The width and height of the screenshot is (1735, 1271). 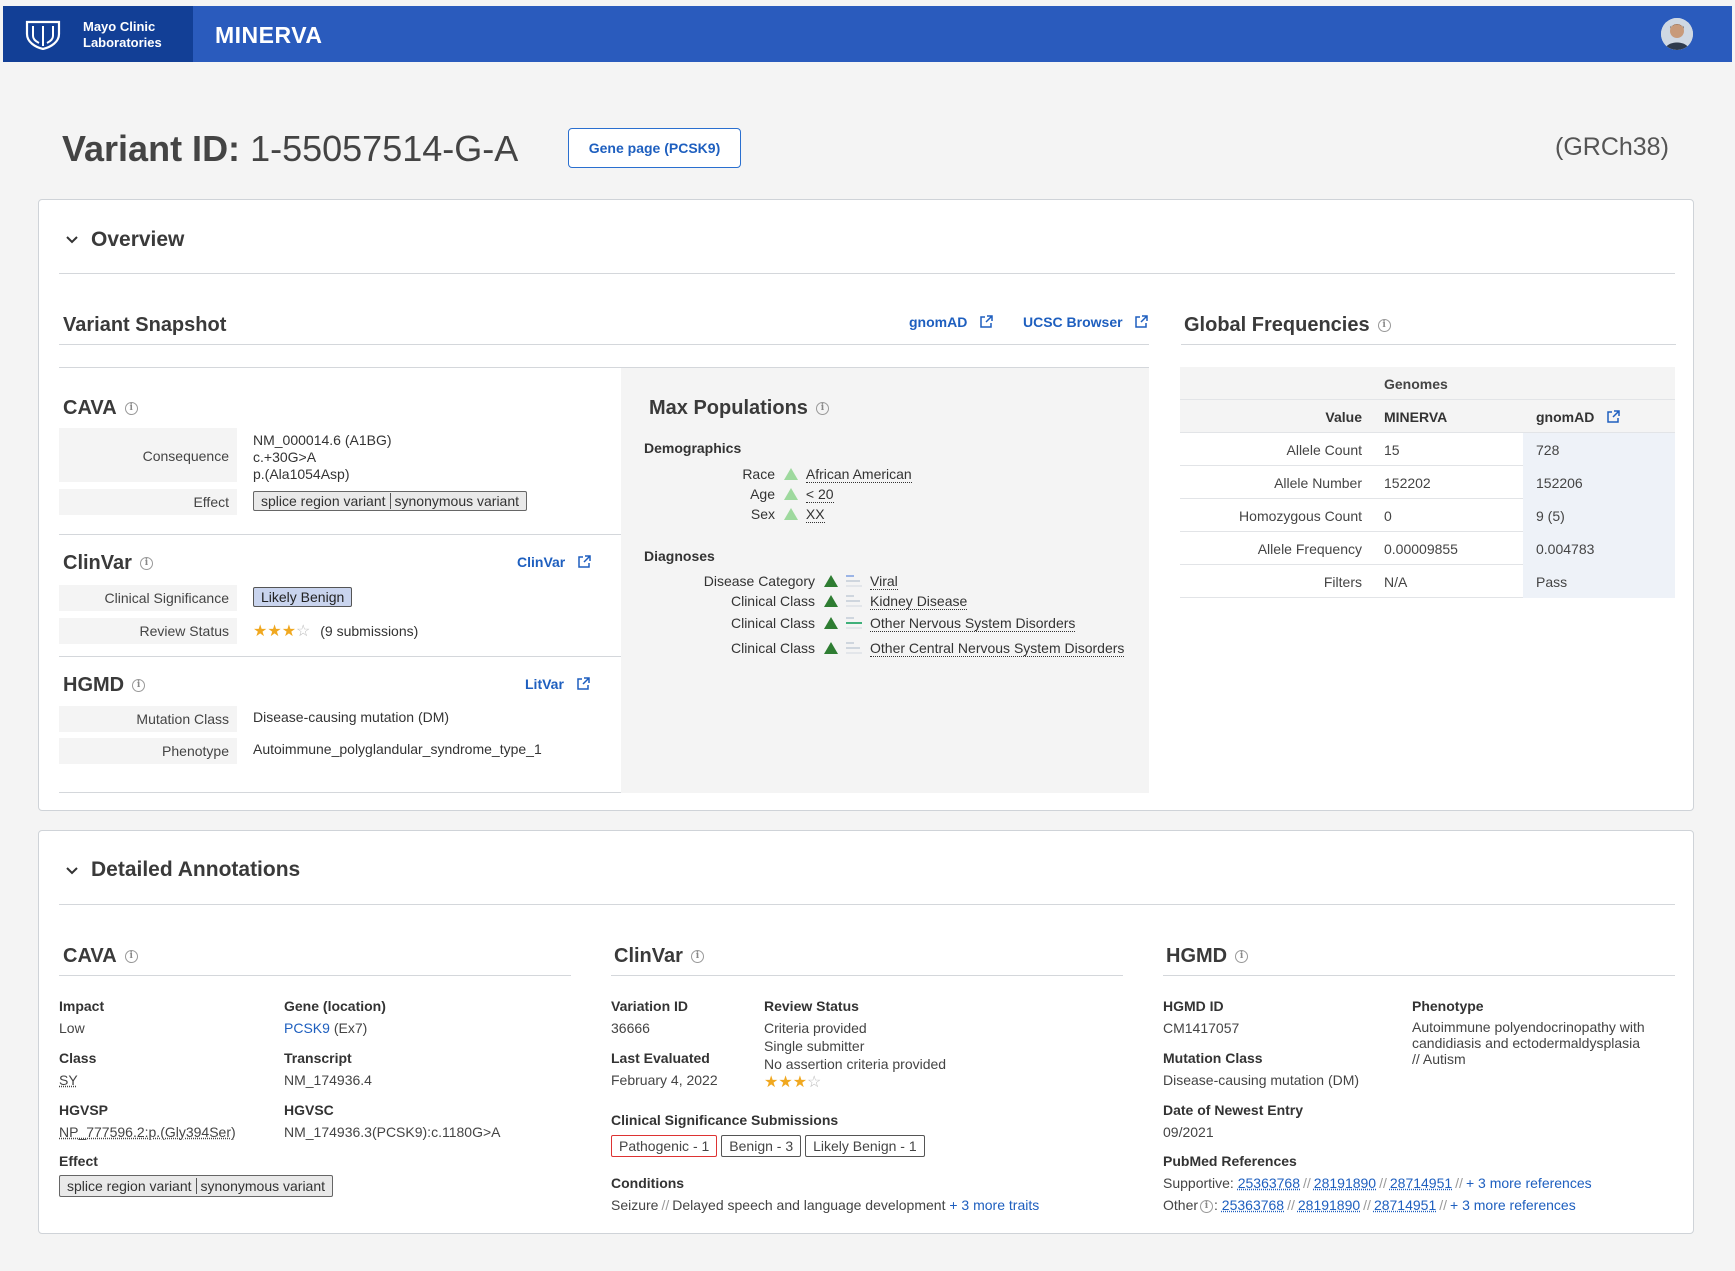 What do you see at coordinates (84, 1110) in the screenshot?
I see `hgvsp-heading: HGVSP` at bounding box center [84, 1110].